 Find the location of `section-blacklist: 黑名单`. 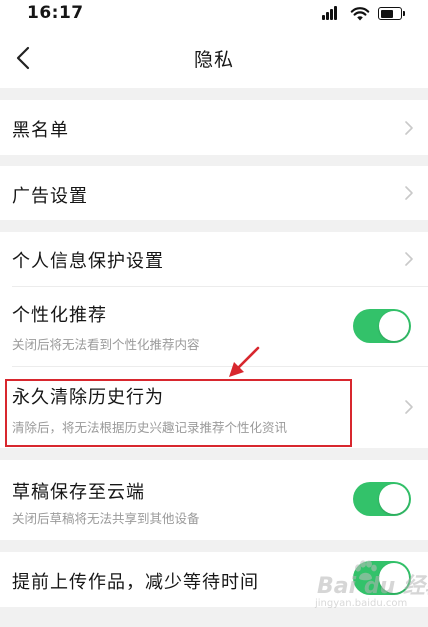

section-blacklist: 黑名单 is located at coordinates (214, 127).